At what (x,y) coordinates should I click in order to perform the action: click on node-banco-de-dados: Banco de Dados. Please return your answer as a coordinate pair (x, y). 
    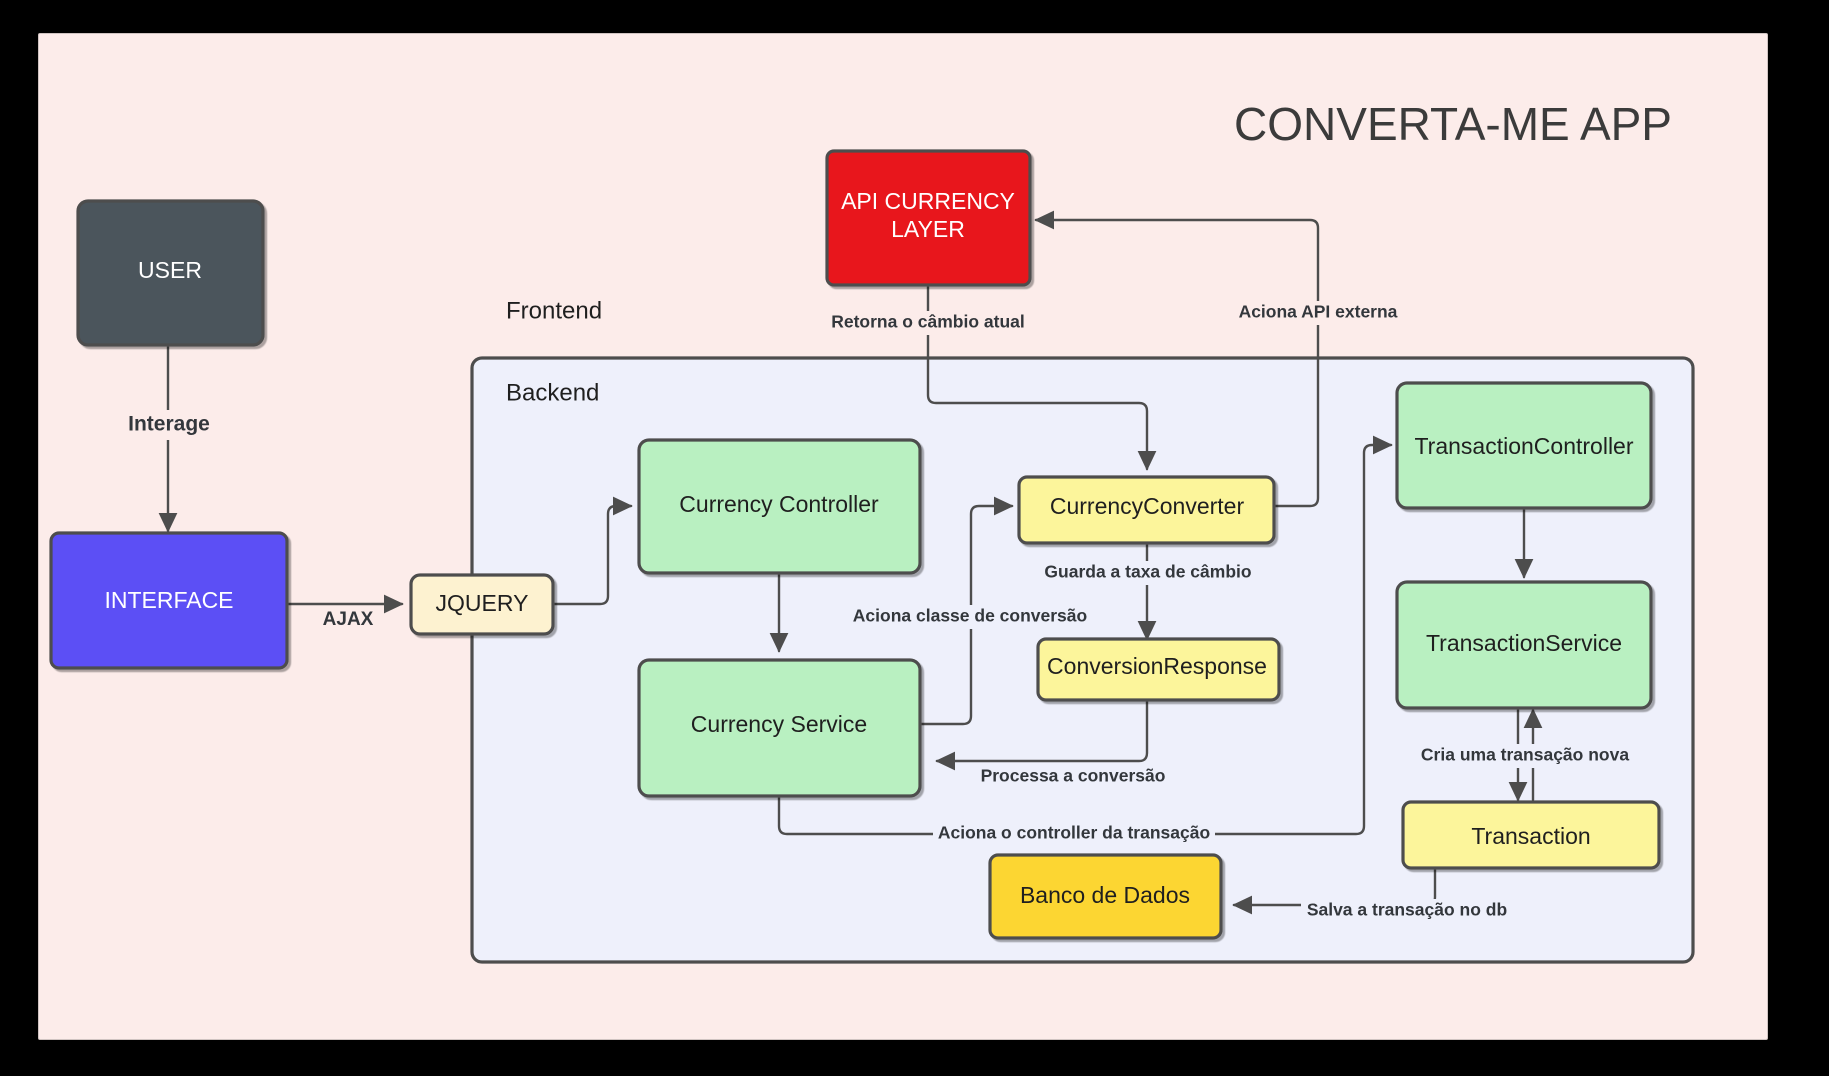
    Looking at the image, I should click on (1105, 896).